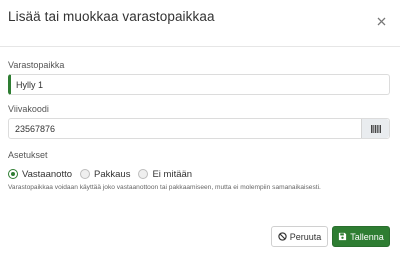 Image resolution: width=400 pixels, height=256 pixels. What do you see at coordinates (30, 84) in the screenshot?
I see `location-value: Hylly 1` at bounding box center [30, 84].